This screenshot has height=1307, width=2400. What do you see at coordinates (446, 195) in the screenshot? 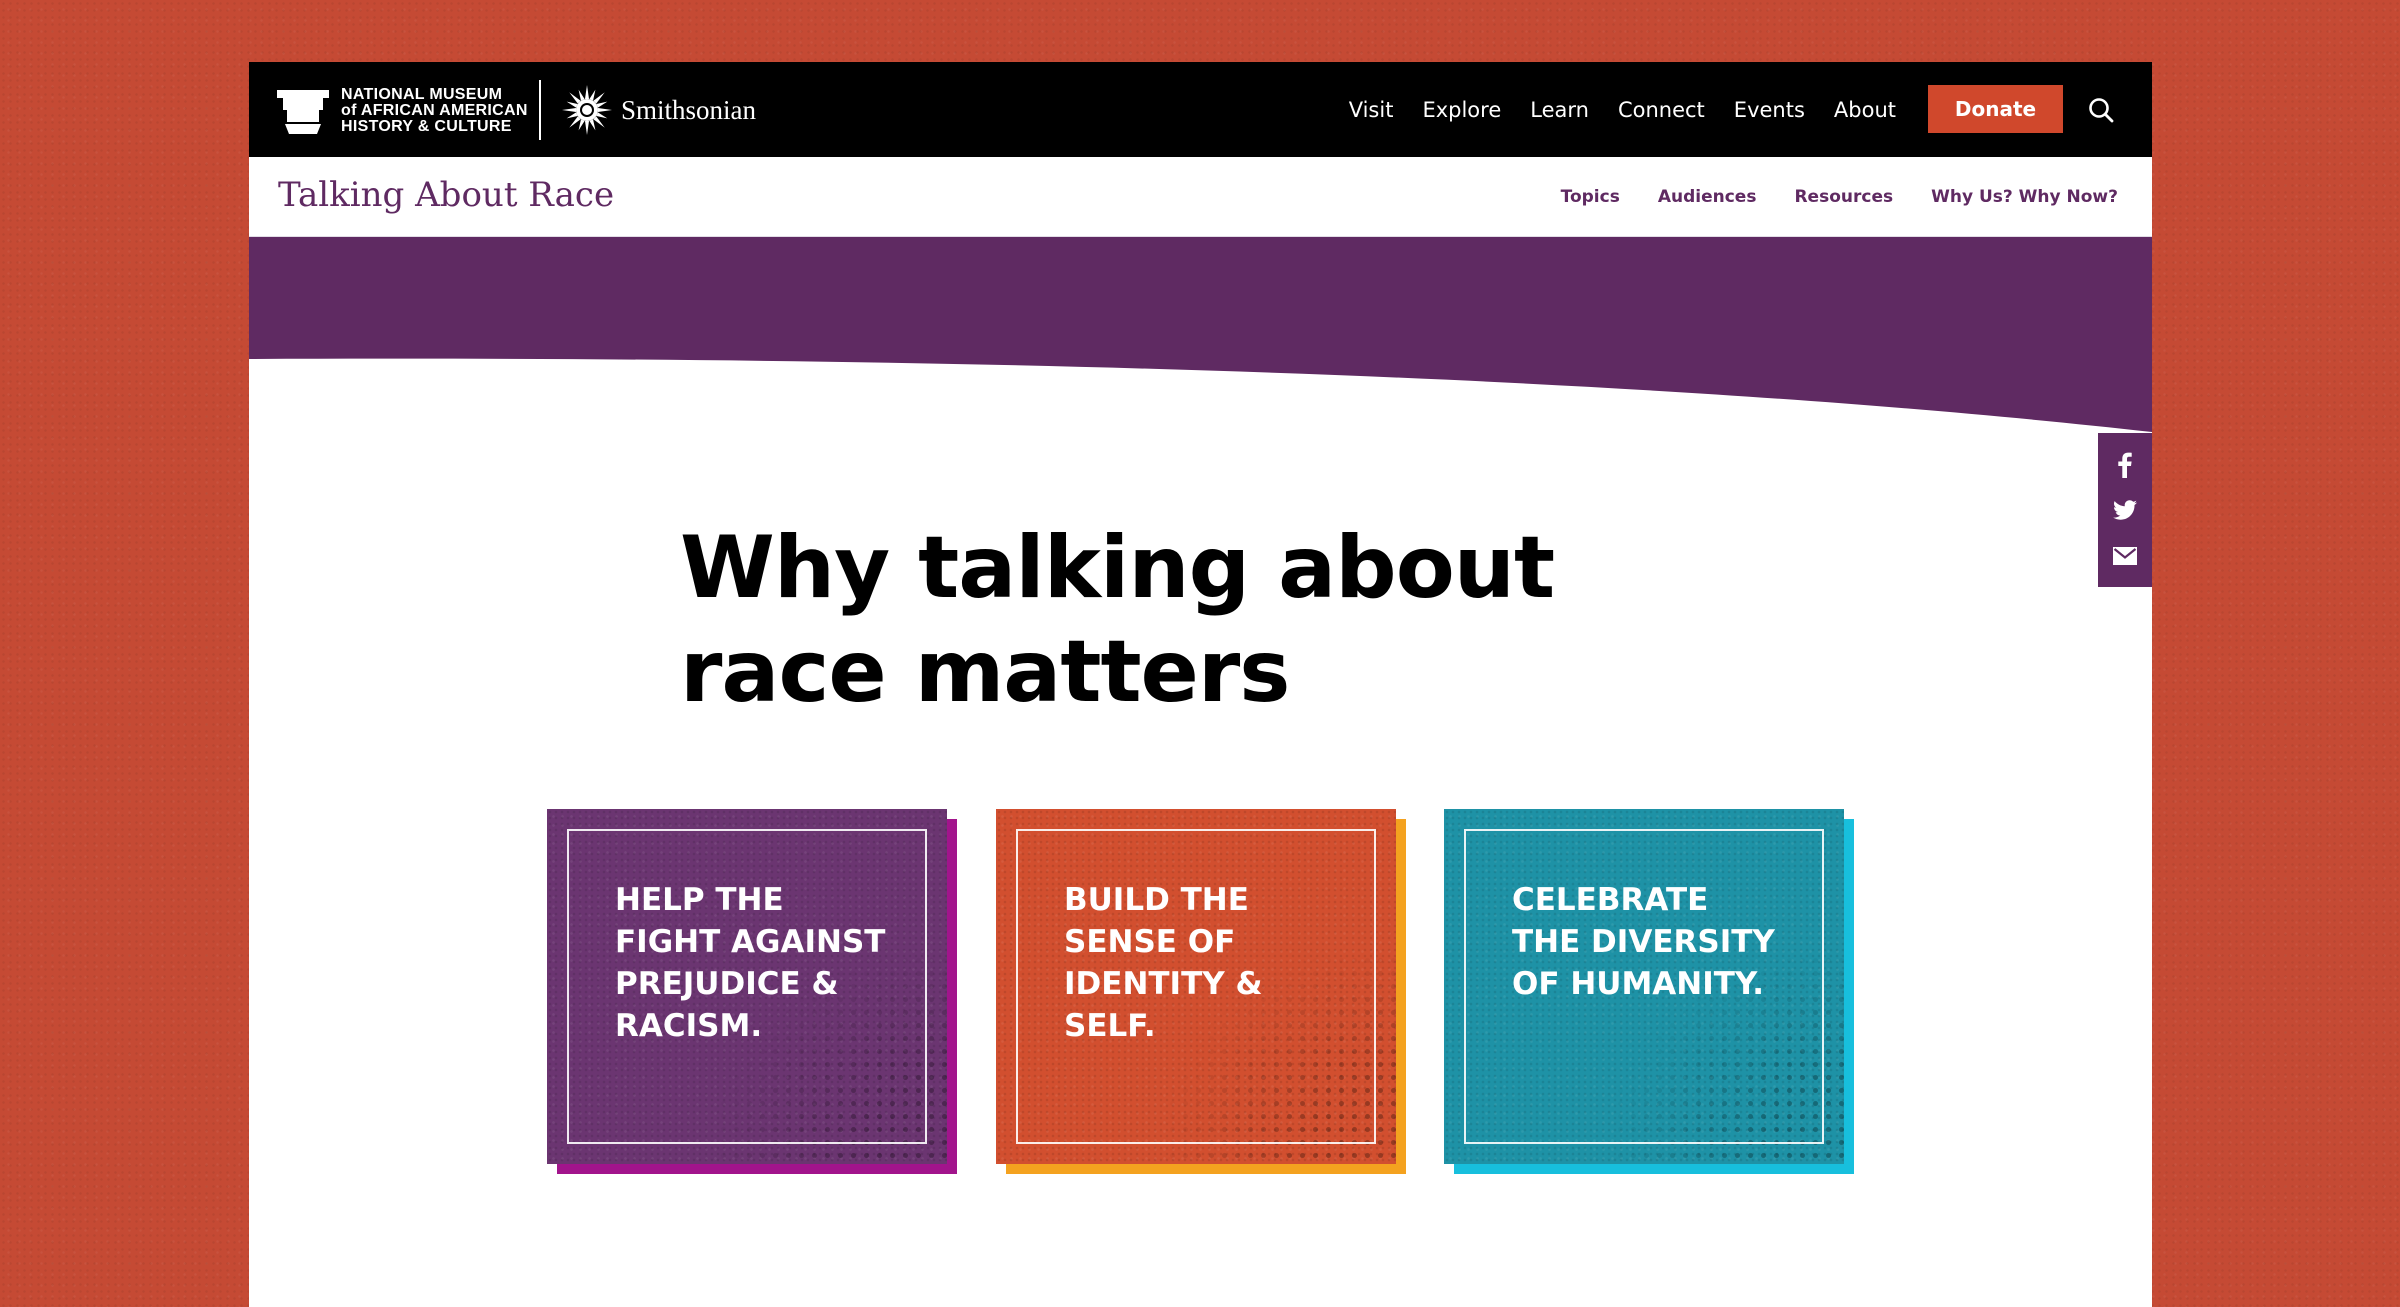
I see `site-title: Talking About Race` at bounding box center [446, 195].